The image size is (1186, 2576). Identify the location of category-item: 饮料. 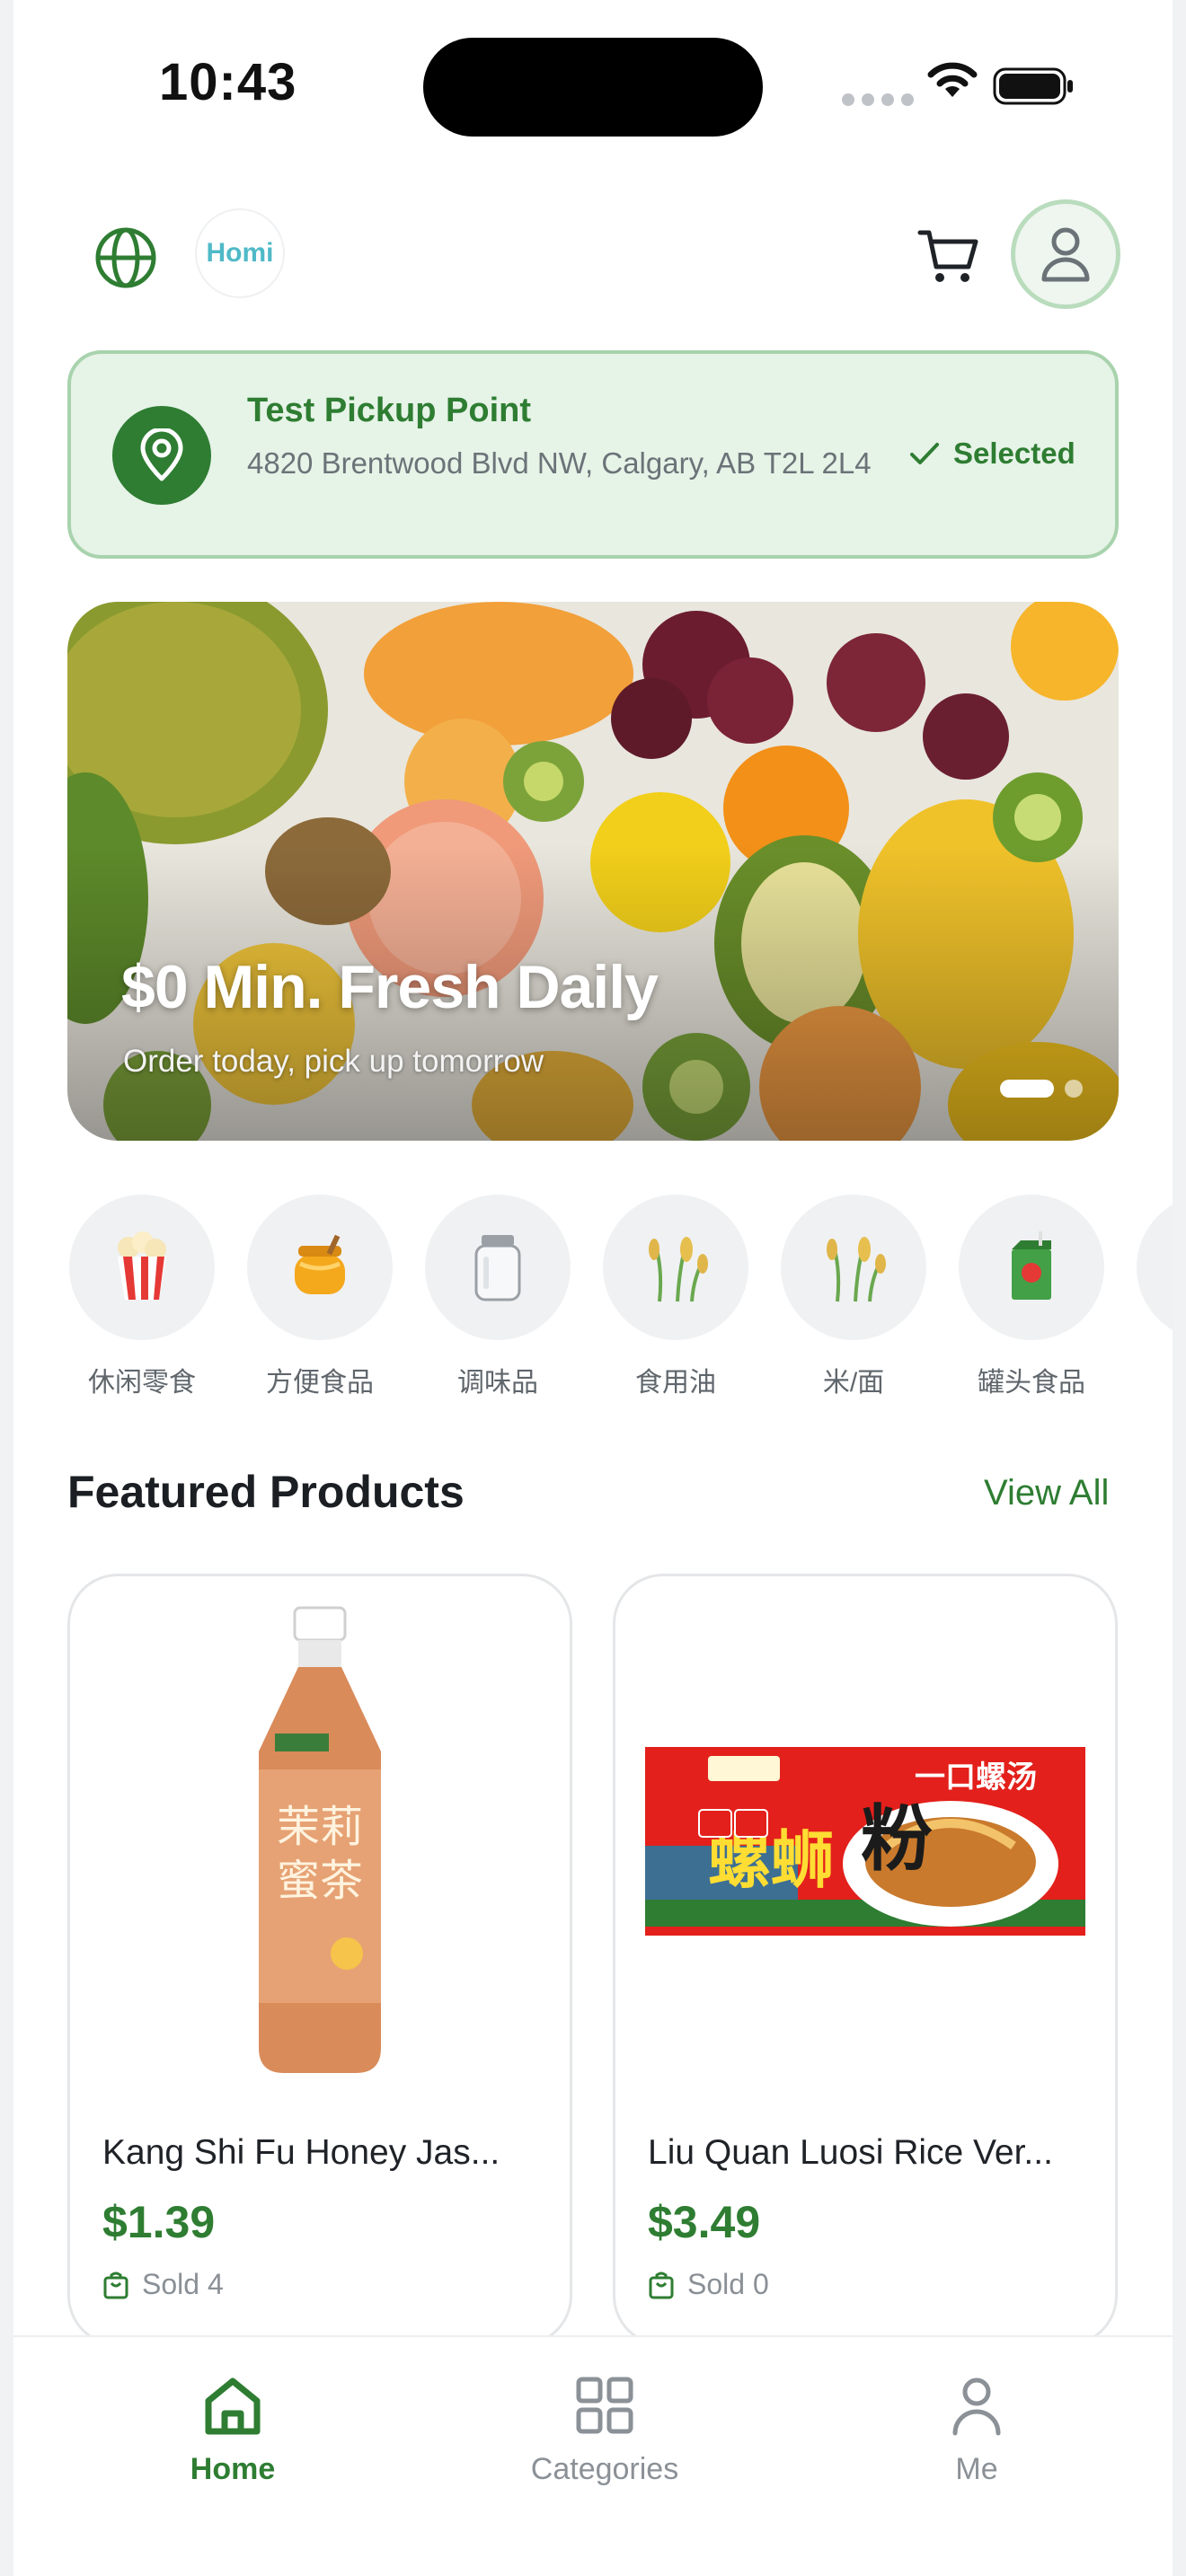
(1154, 1297).